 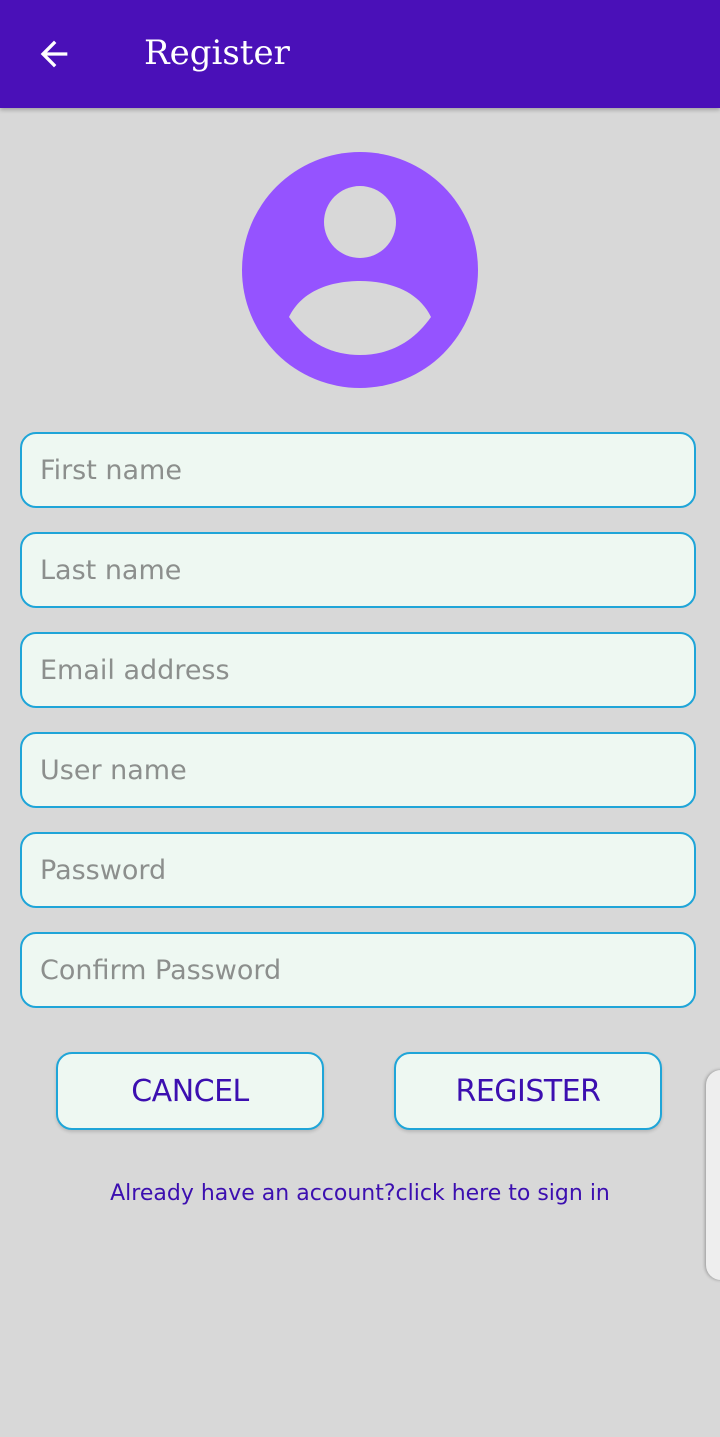 What do you see at coordinates (713, 1175) in the screenshot?
I see `edge-panel-handle` at bounding box center [713, 1175].